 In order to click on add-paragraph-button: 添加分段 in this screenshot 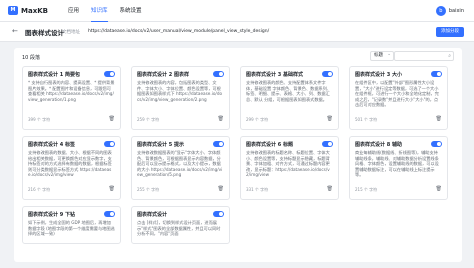, I will do `click(450, 32)`.